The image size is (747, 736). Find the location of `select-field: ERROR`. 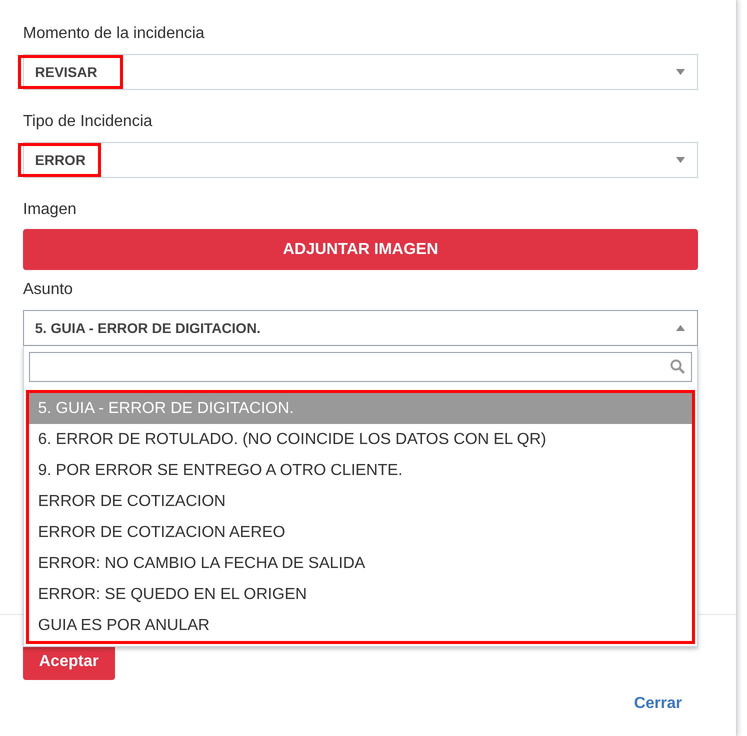

select-field: ERROR is located at coordinates (360, 160).